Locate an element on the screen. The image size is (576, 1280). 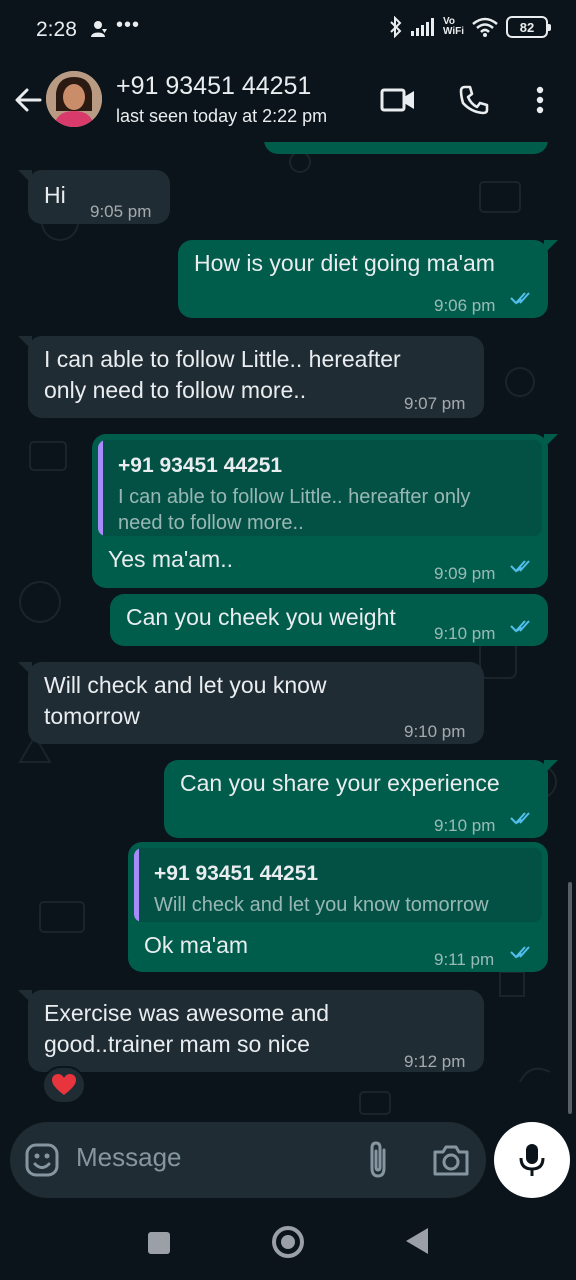
quoted-text-line2: need to follow more.. is located at coordinates (211, 523).